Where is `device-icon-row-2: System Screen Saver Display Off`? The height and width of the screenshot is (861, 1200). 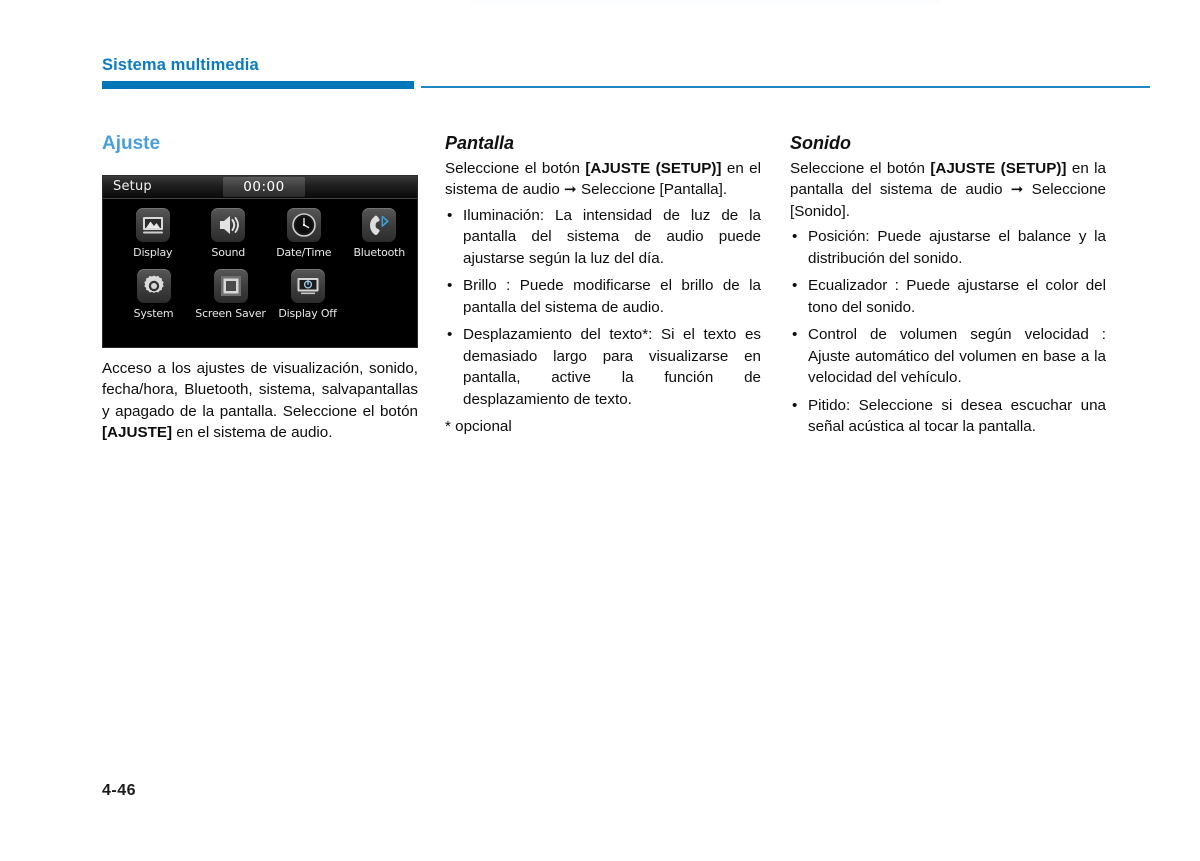 device-icon-row-2: System Screen Saver Display Off is located at coordinates (260, 294).